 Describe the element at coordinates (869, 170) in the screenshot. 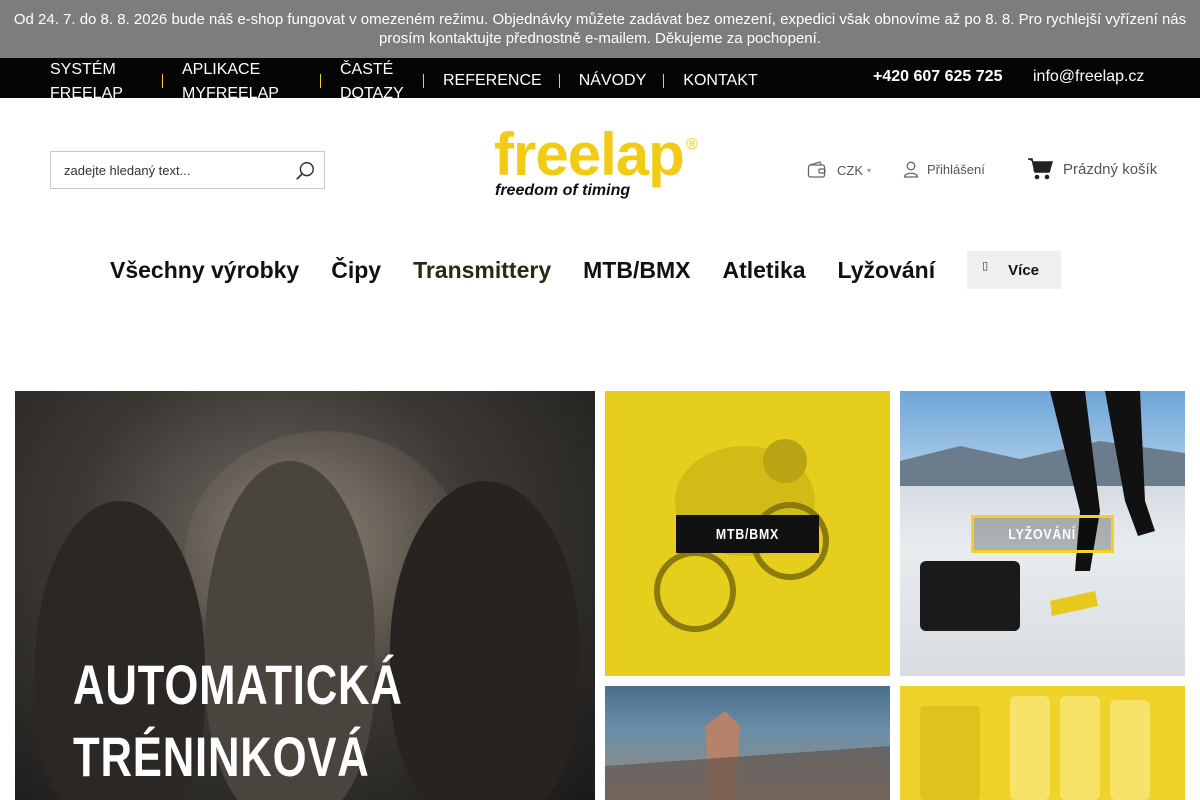

I see `chevron-down-icon: ▾` at that location.